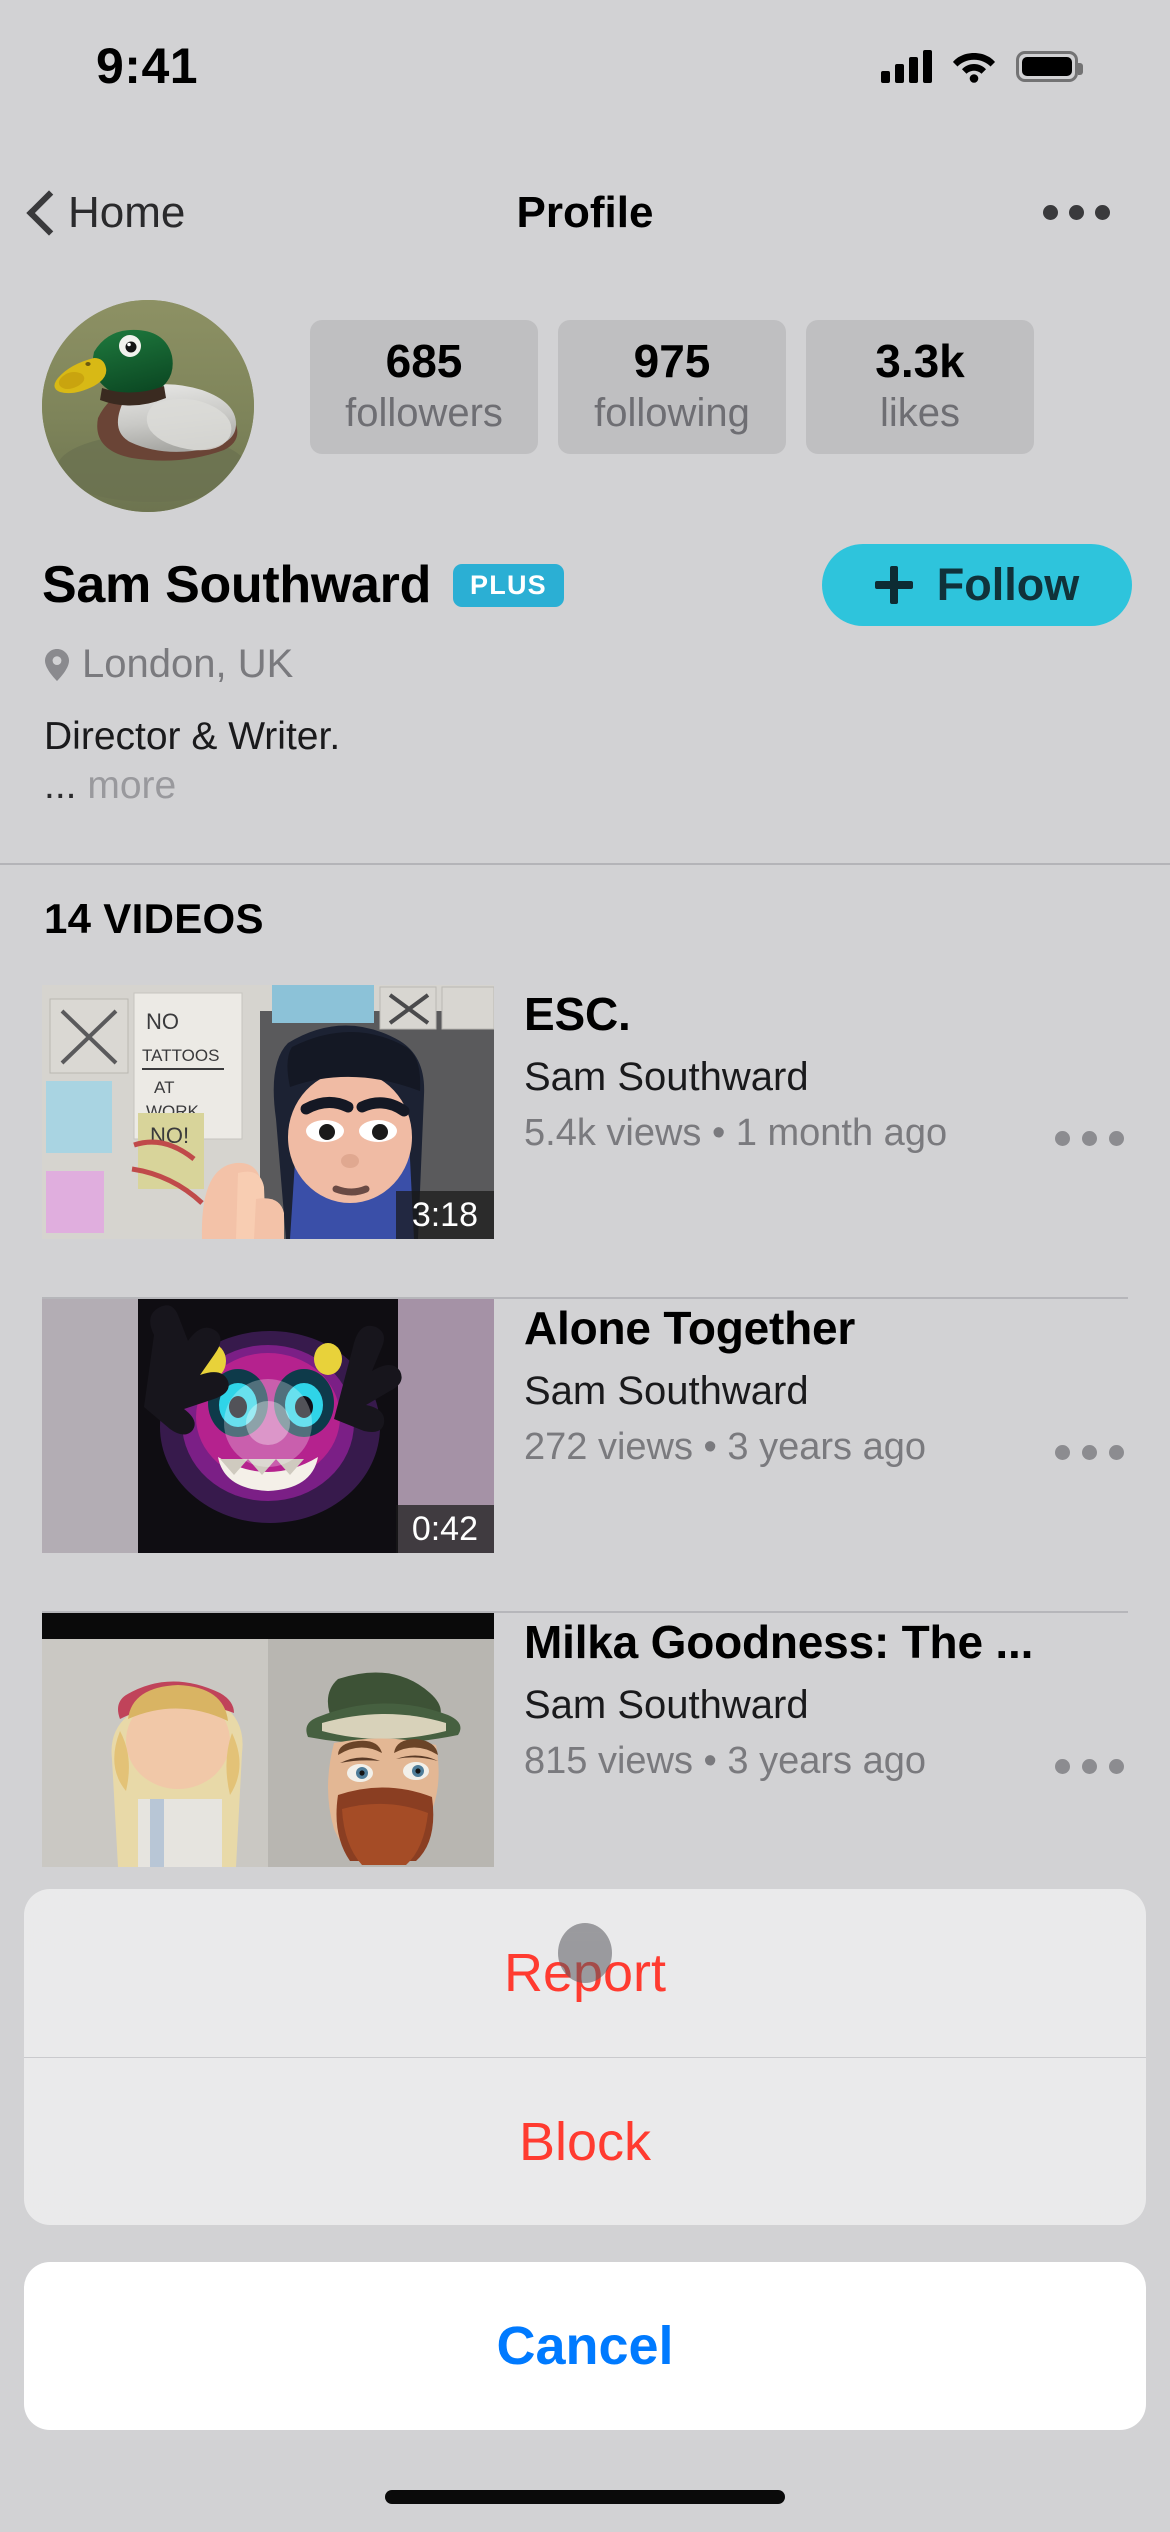  I want to click on wifi-icon, so click(974, 66).